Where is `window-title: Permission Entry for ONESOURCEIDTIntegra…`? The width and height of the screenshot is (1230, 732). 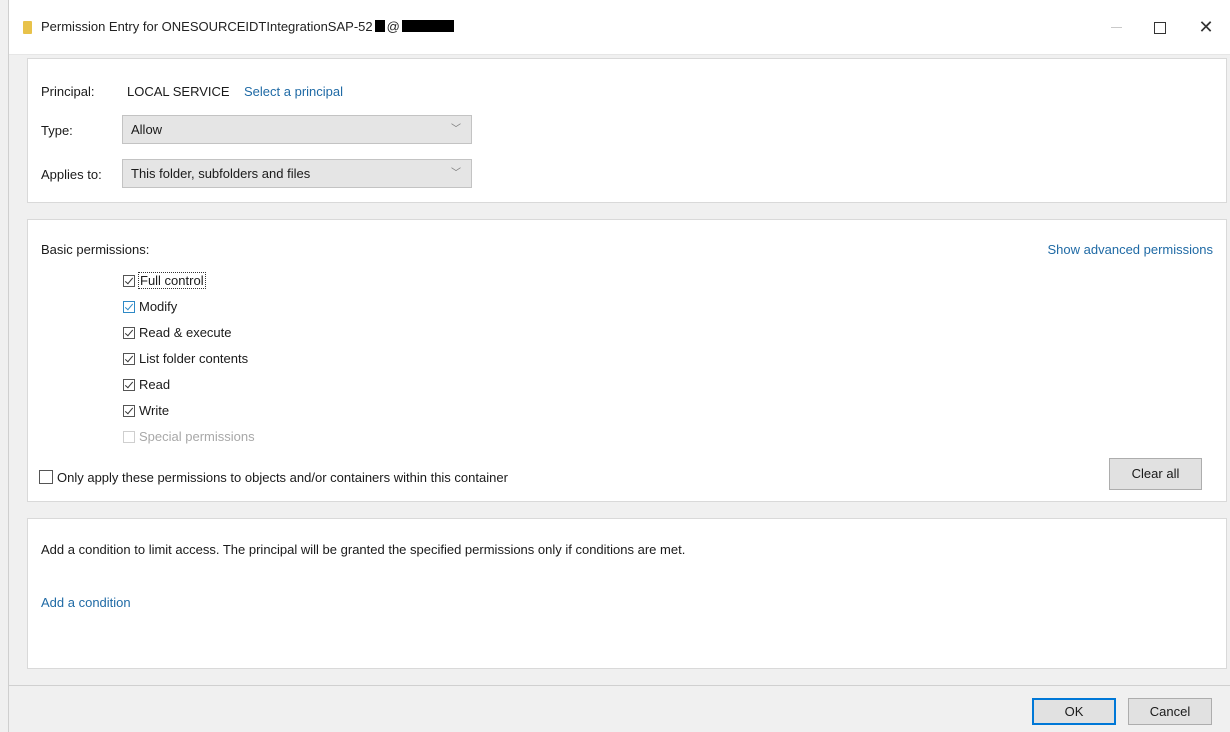 window-title: Permission Entry for ONESOURCEIDTIntegra… is located at coordinates (247, 26).